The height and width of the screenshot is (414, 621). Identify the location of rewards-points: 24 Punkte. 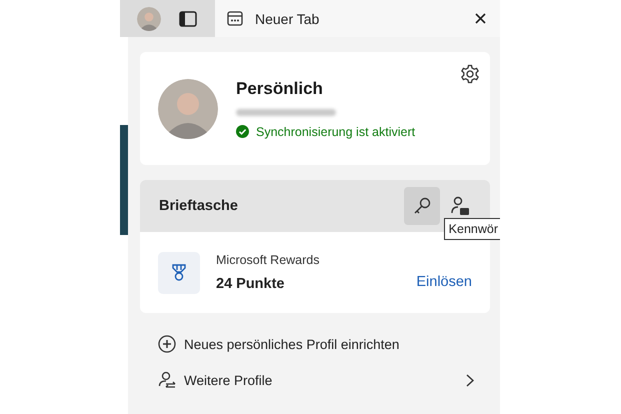
(251, 284).